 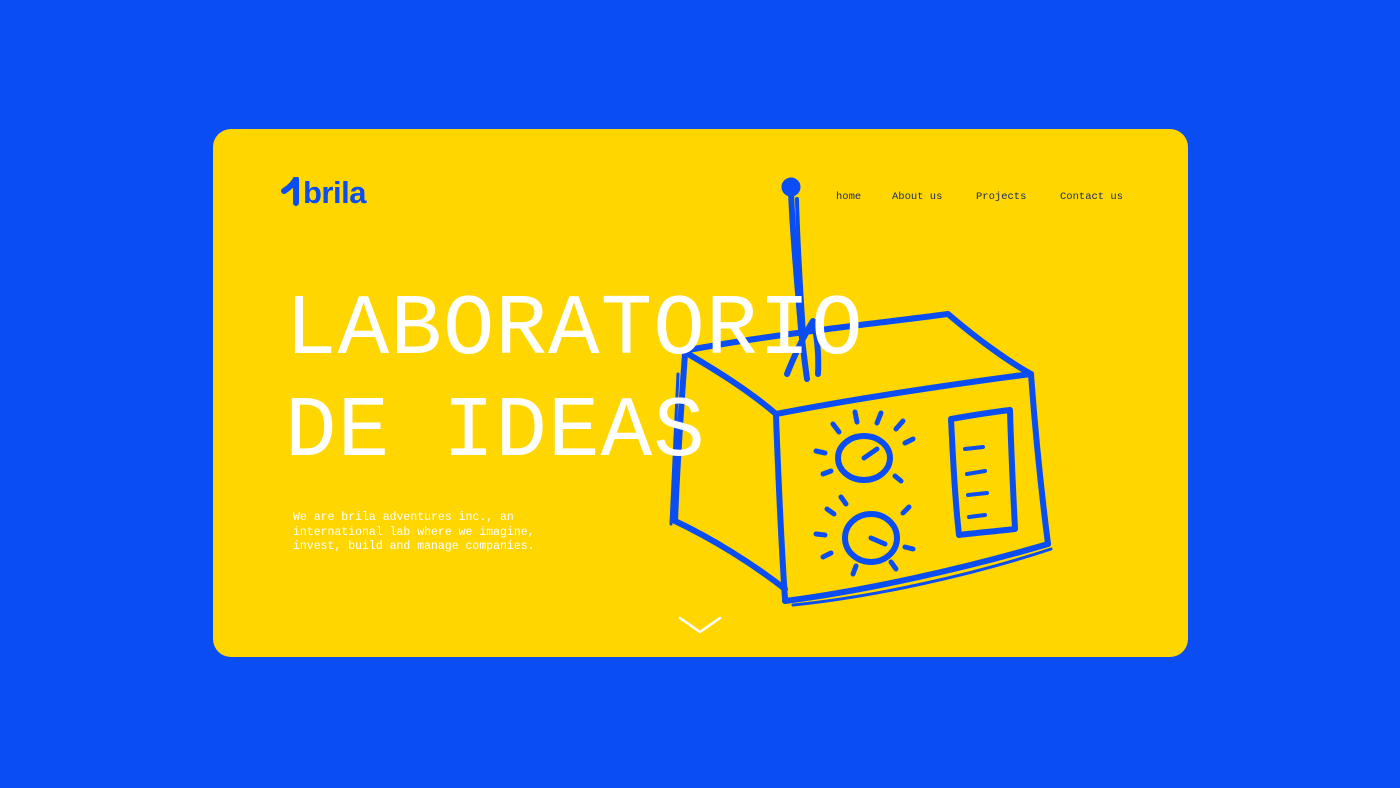 What do you see at coordinates (700, 626) in the screenshot?
I see `chevron-down-icon` at bounding box center [700, 626].